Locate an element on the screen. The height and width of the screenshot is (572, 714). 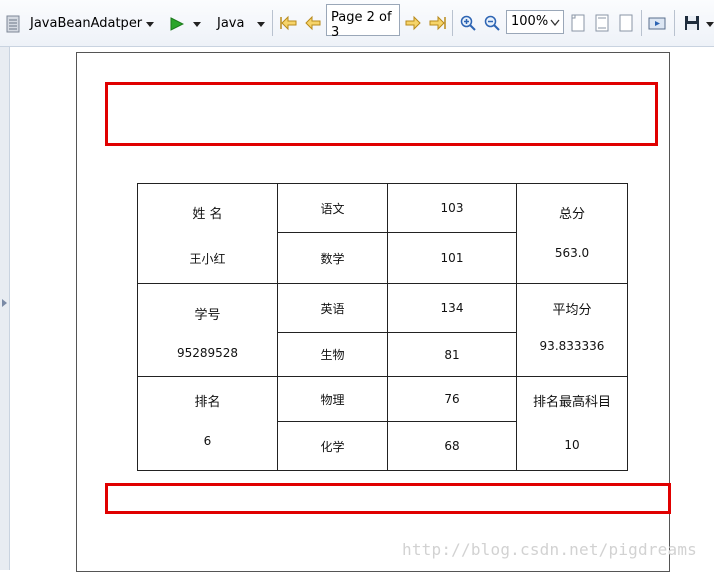
language-select: Java is located at coordinates (230, 23).